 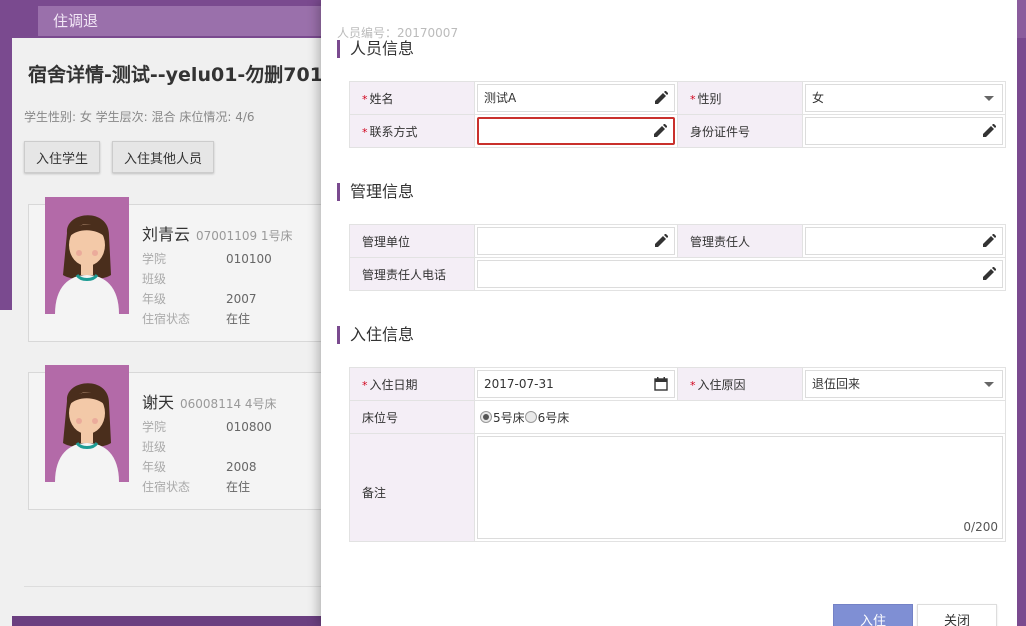 What do you see at coordinates (576, 384) in the screenshot?
I see `checkin-date-input: 2017-07-31` at bounding box center [576, 384].